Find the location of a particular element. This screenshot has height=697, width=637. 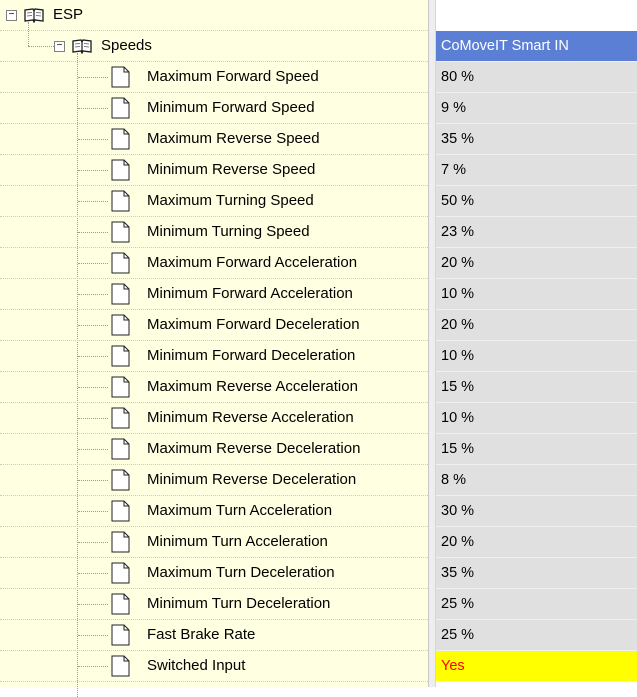

tree-item: Minimum Forward Deceleration is located at coordinates (214, 356).